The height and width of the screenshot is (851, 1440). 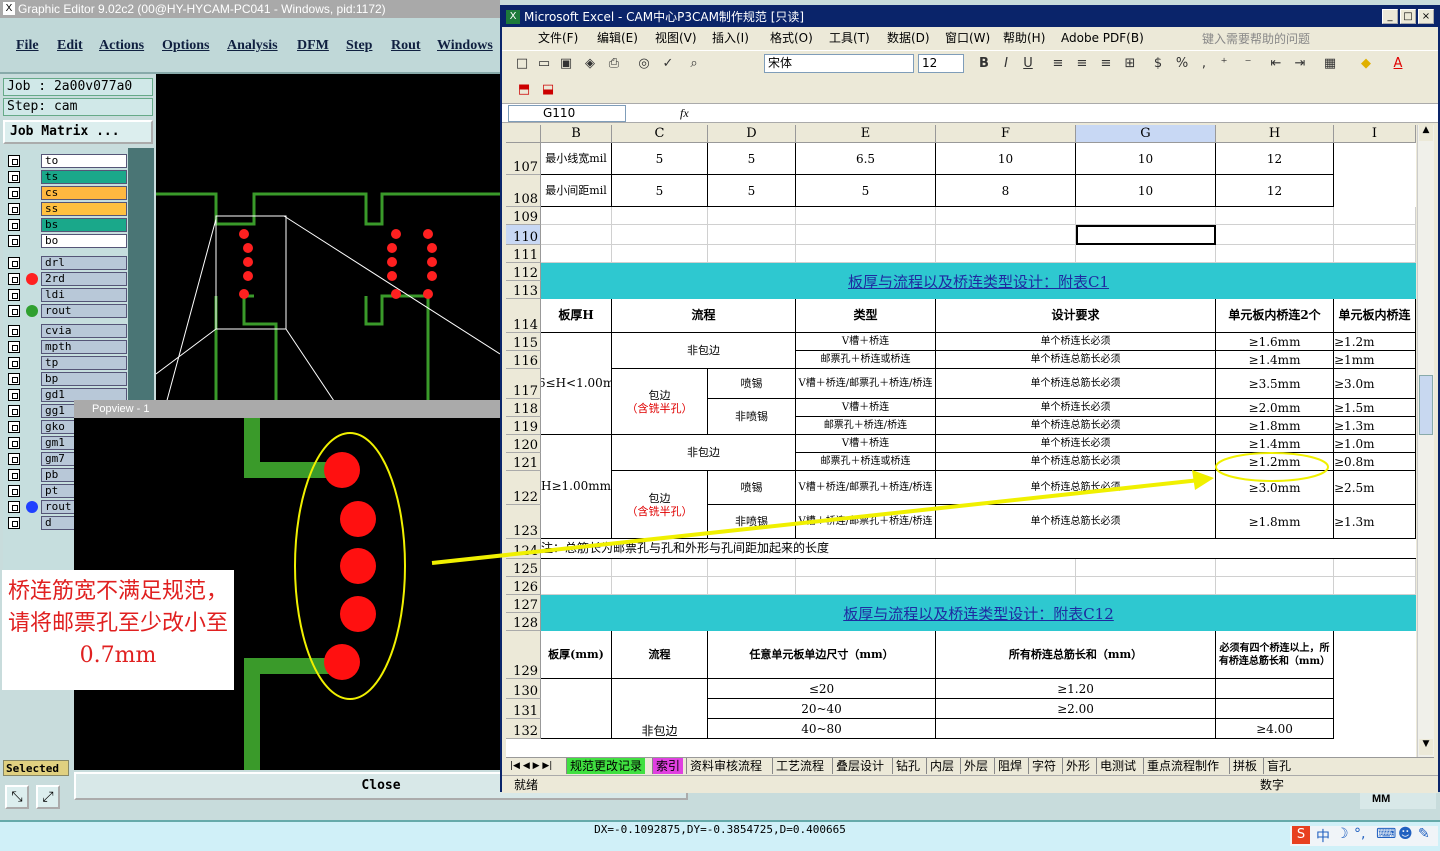 What do you see at coordinates (668, 64) in the screenshot?
I see `spelling-icon: ✓` at bounding box center [668, 64].